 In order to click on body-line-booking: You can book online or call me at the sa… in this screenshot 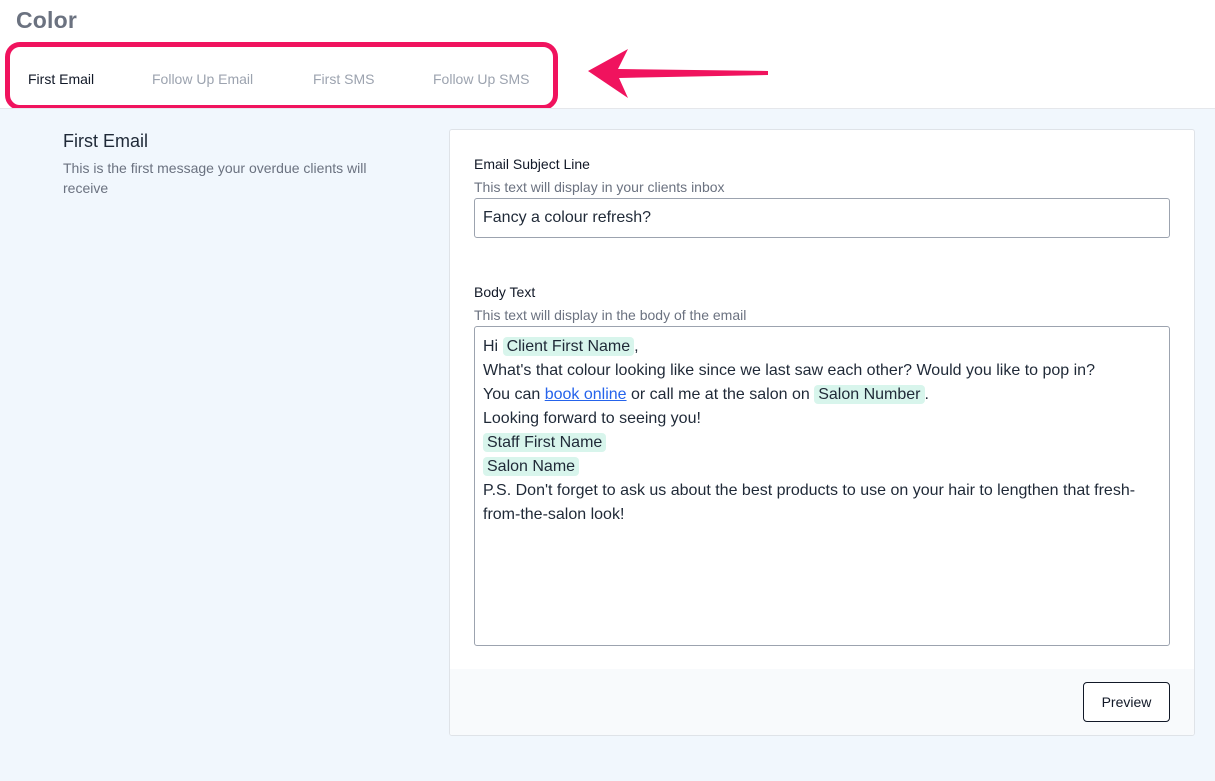, I will do `click(706, 394)`.